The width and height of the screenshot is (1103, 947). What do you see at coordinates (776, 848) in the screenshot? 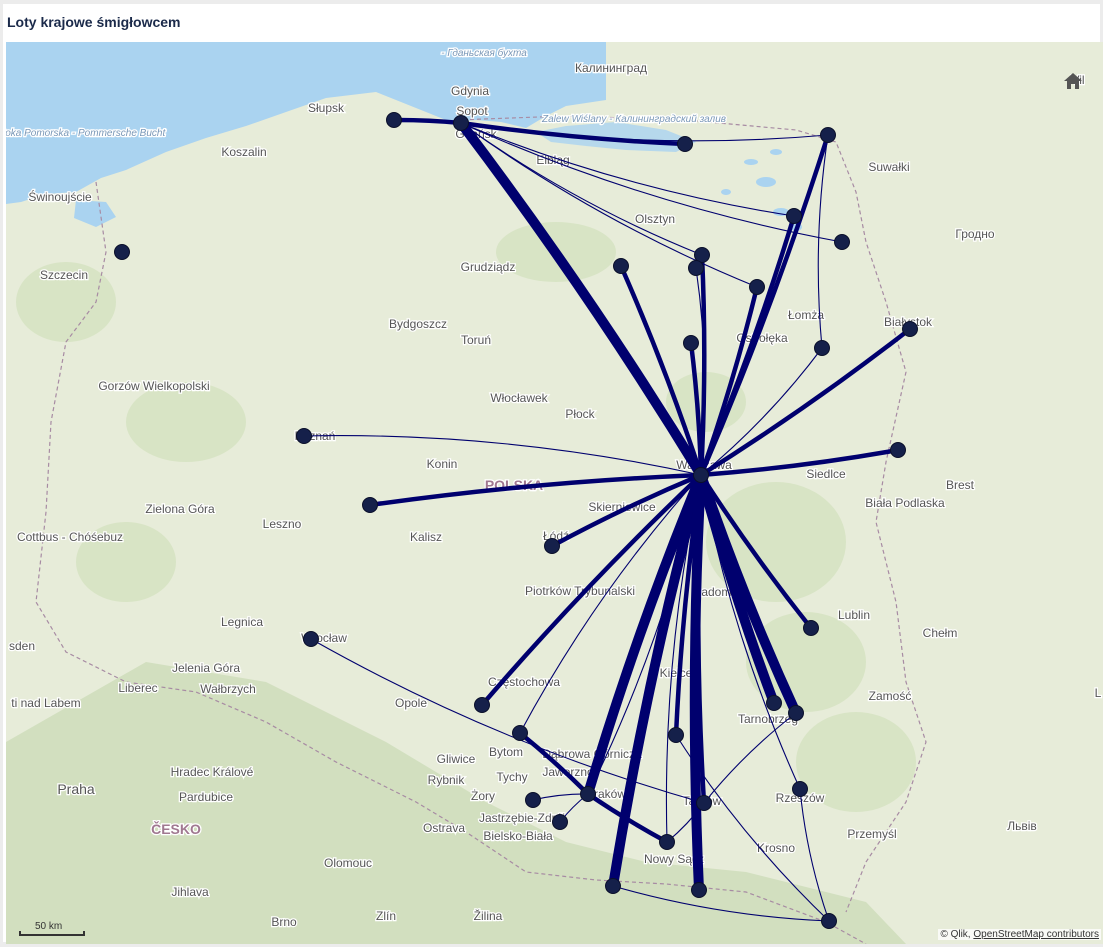
I see `place-label: Krosno` at bounding box center [776, 848].